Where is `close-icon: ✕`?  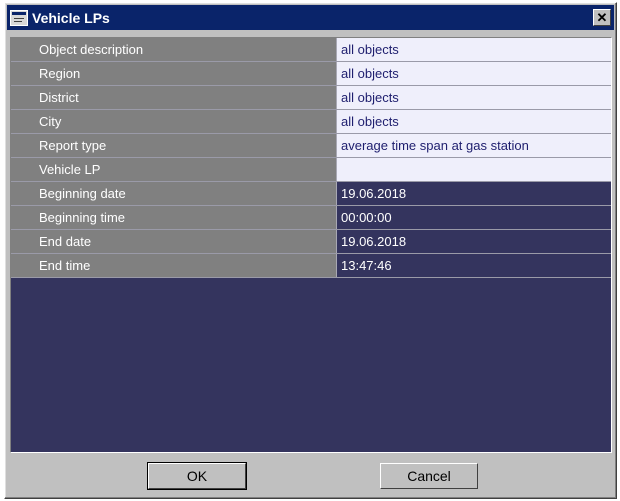 close-icon: ✕ is located at coordinates (602, 17).